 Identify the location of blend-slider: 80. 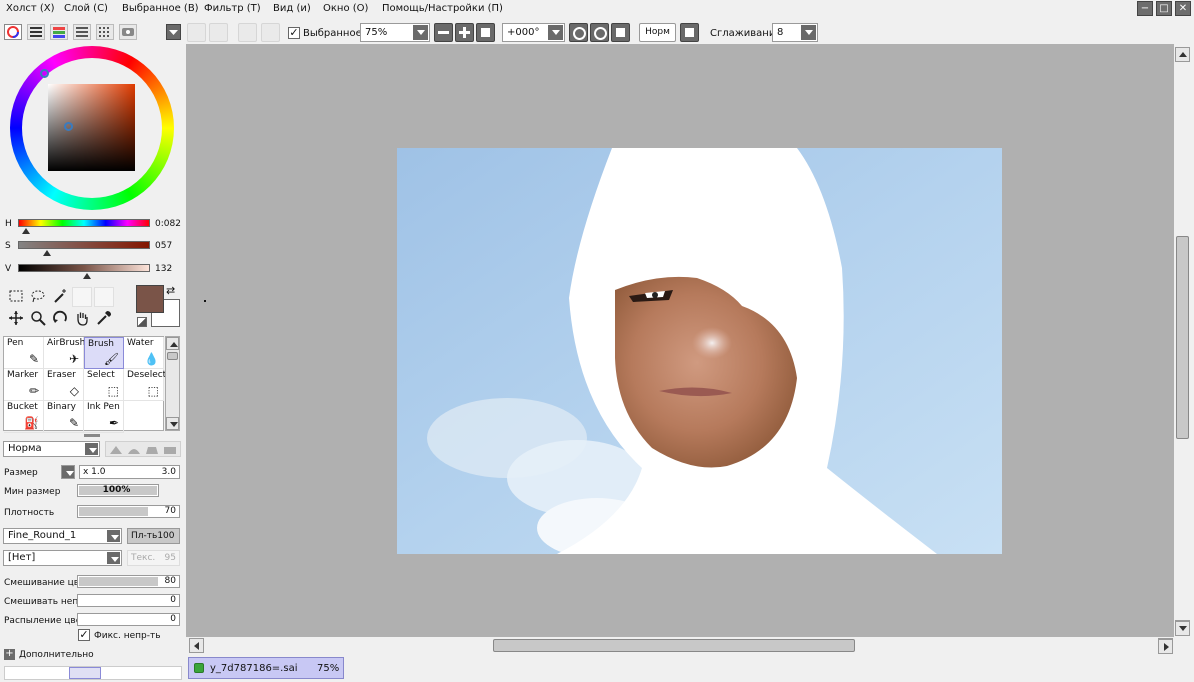
(128, 581).